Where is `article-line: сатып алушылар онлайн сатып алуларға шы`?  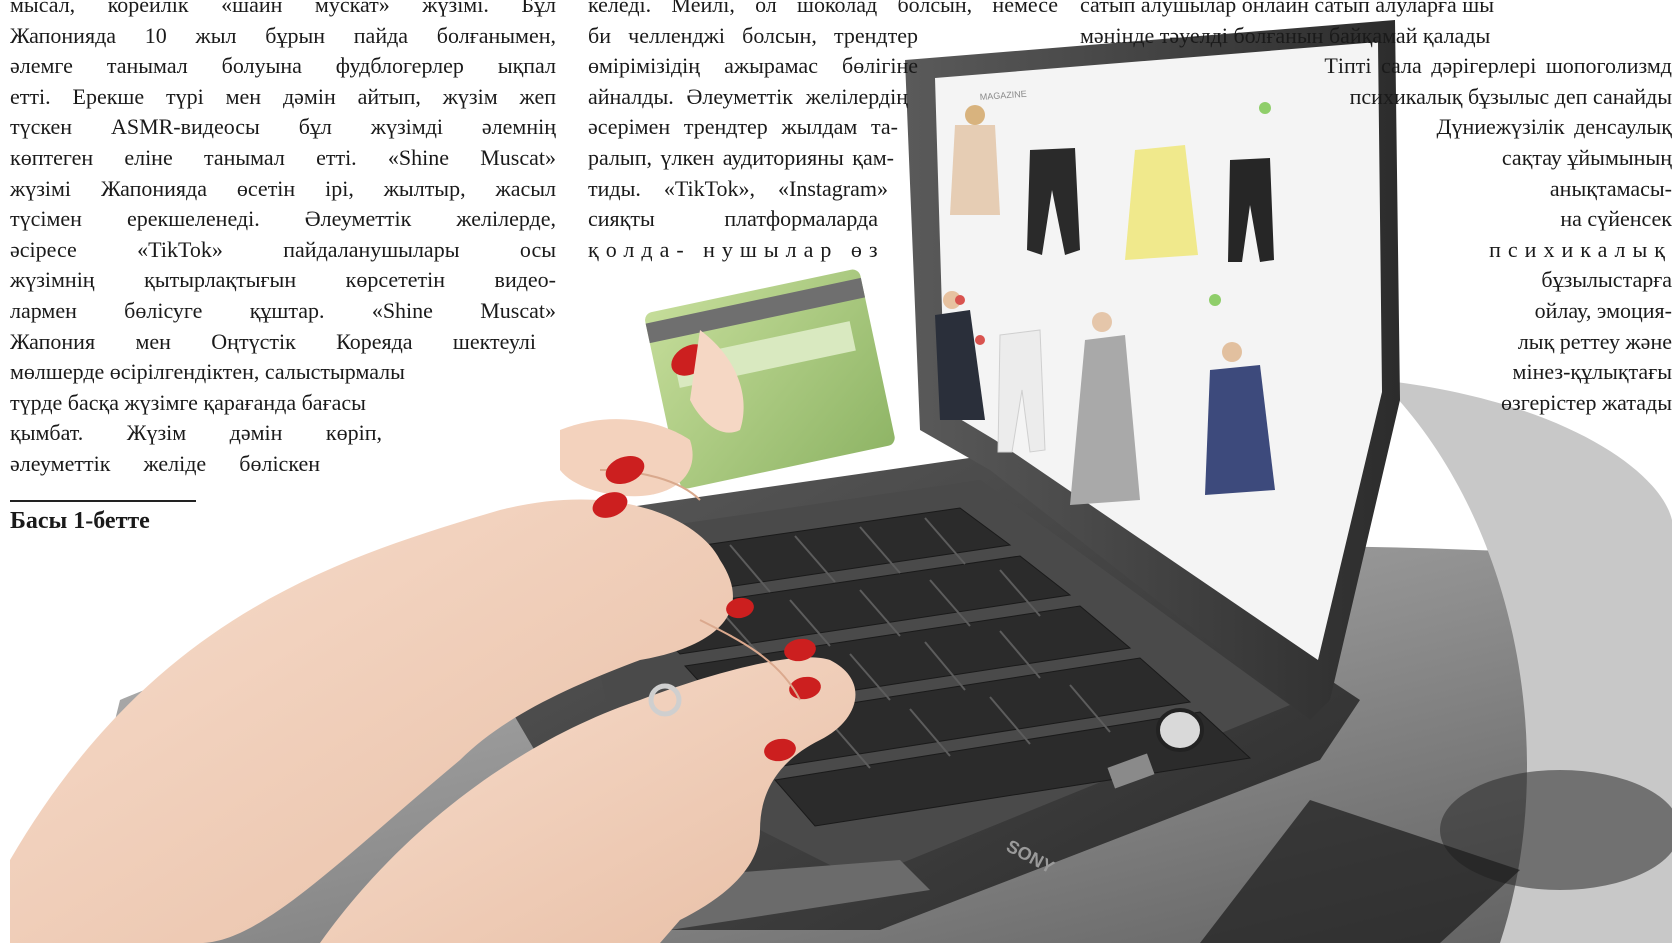 article-line: сатып алушылар онлайн сатып алуларға шы is located at coordinates (1287, 8).